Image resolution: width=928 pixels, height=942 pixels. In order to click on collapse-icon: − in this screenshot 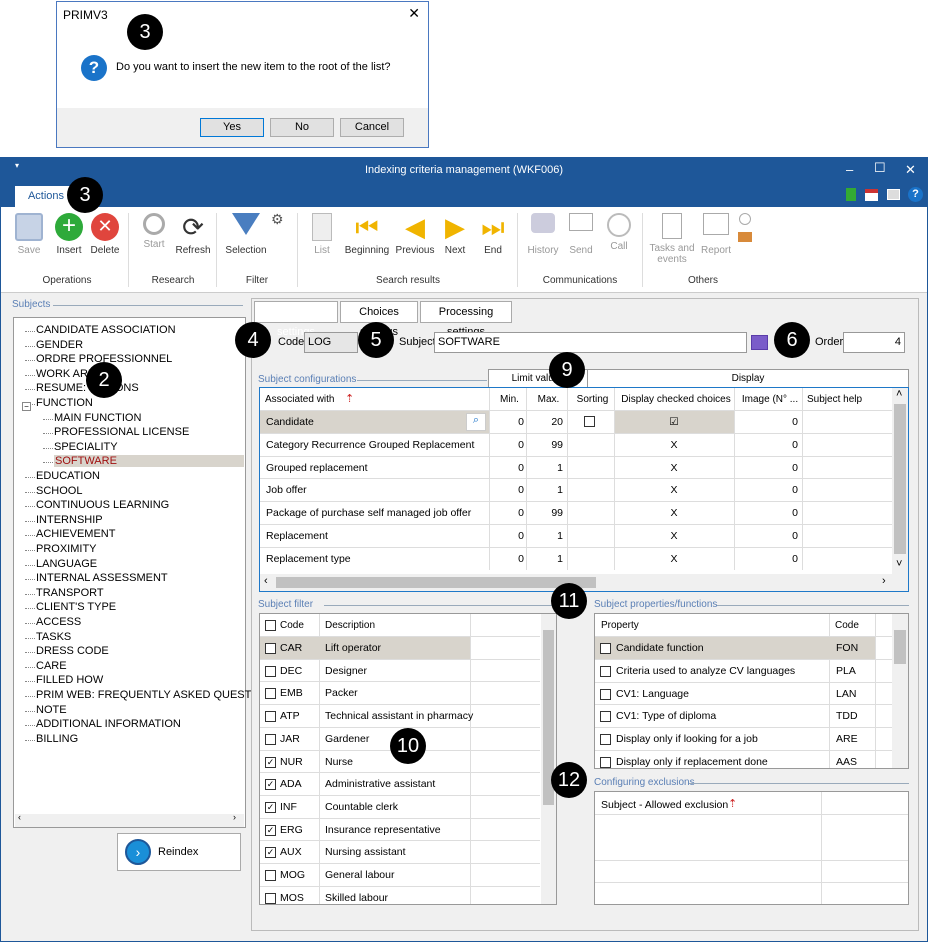, I will do `click(26, 406)`.